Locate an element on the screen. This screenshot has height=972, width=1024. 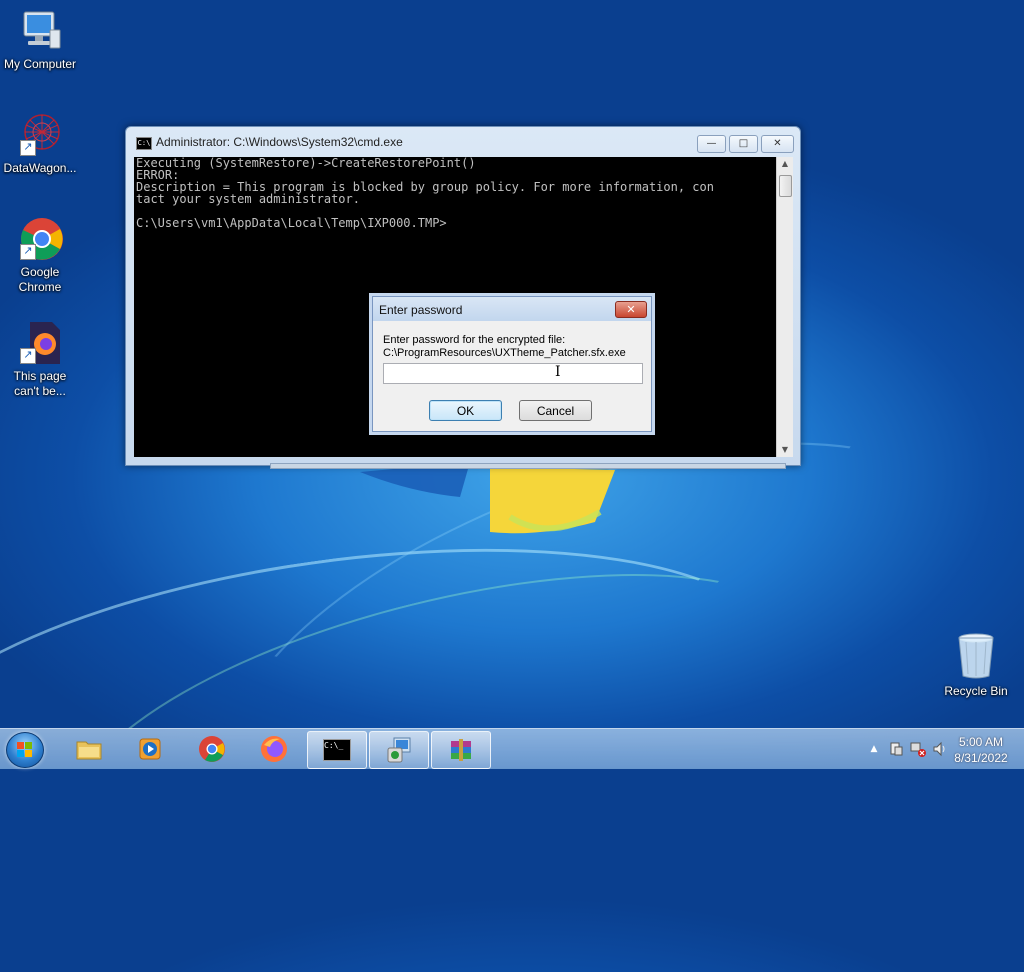
dialog-title: Enter password is located at coordinates (421, 310).